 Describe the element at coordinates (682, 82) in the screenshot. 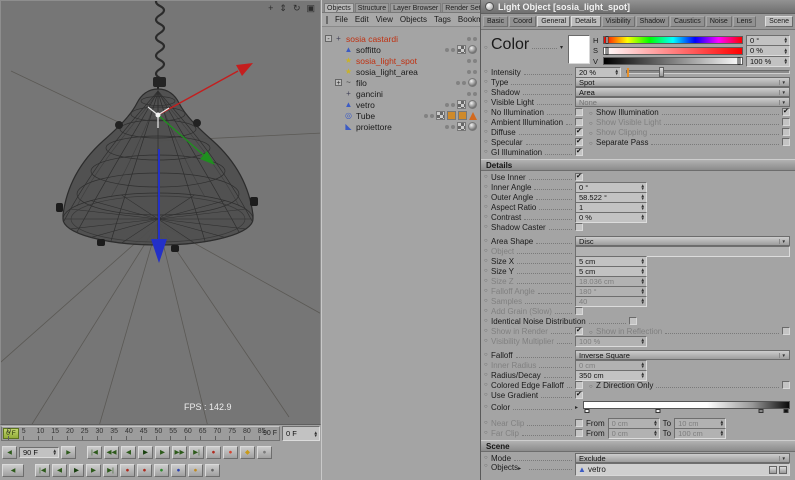

I see `type-dropdown: Spot` at that location.